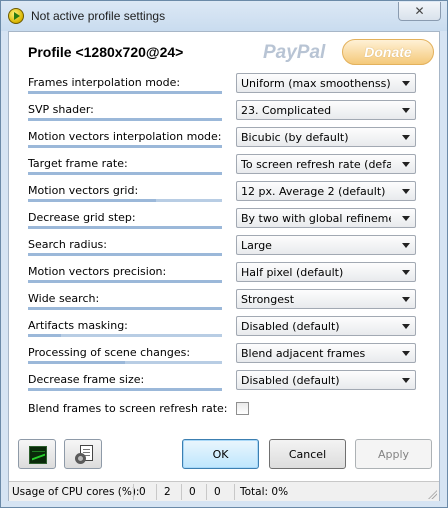 The height and width of the screenshot is (508, 448). What do you see at coordinates (16, 16) in the screenshot?
I see `play-app-icon` at bounding box center [16, 16].